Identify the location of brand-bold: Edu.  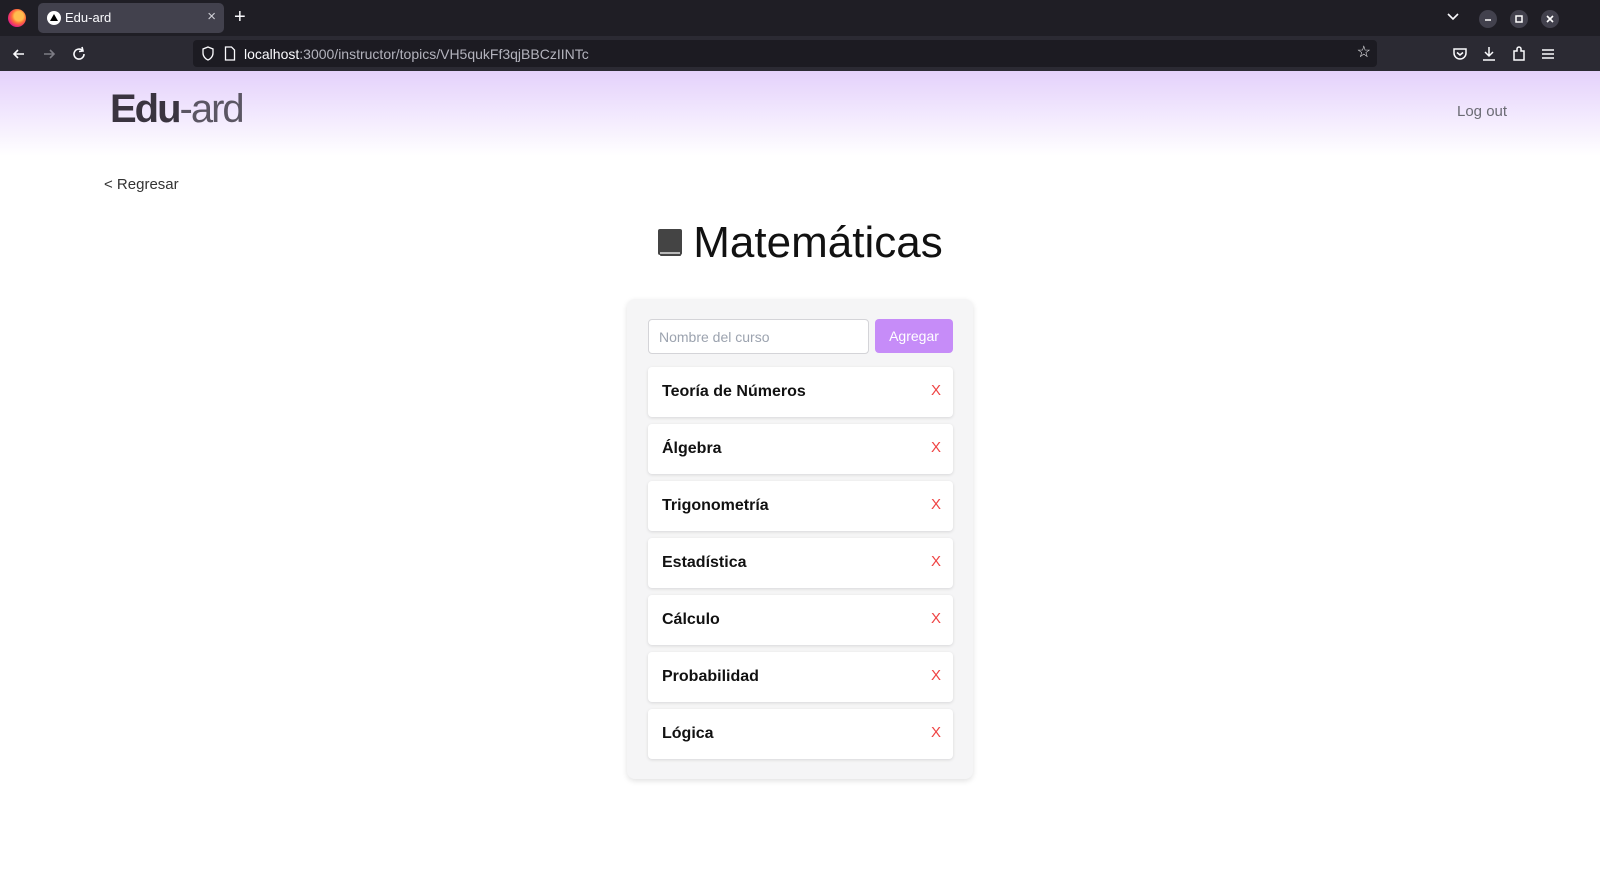
(146, 109).